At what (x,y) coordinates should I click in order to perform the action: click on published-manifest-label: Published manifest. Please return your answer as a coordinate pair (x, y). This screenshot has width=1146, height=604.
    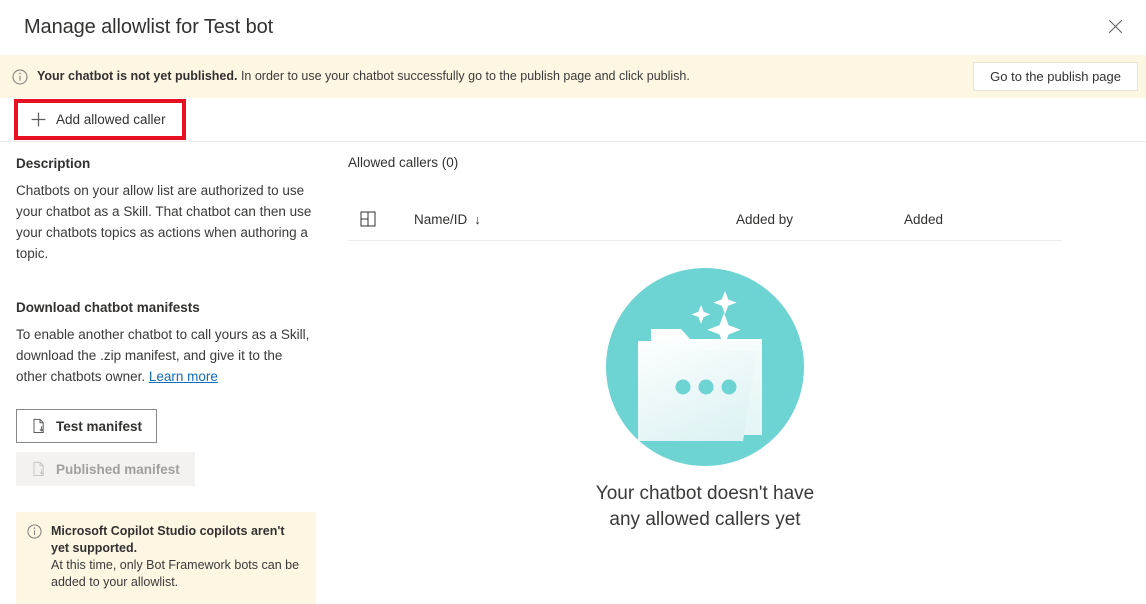
    Looking at the image, I should click on (118, 469).